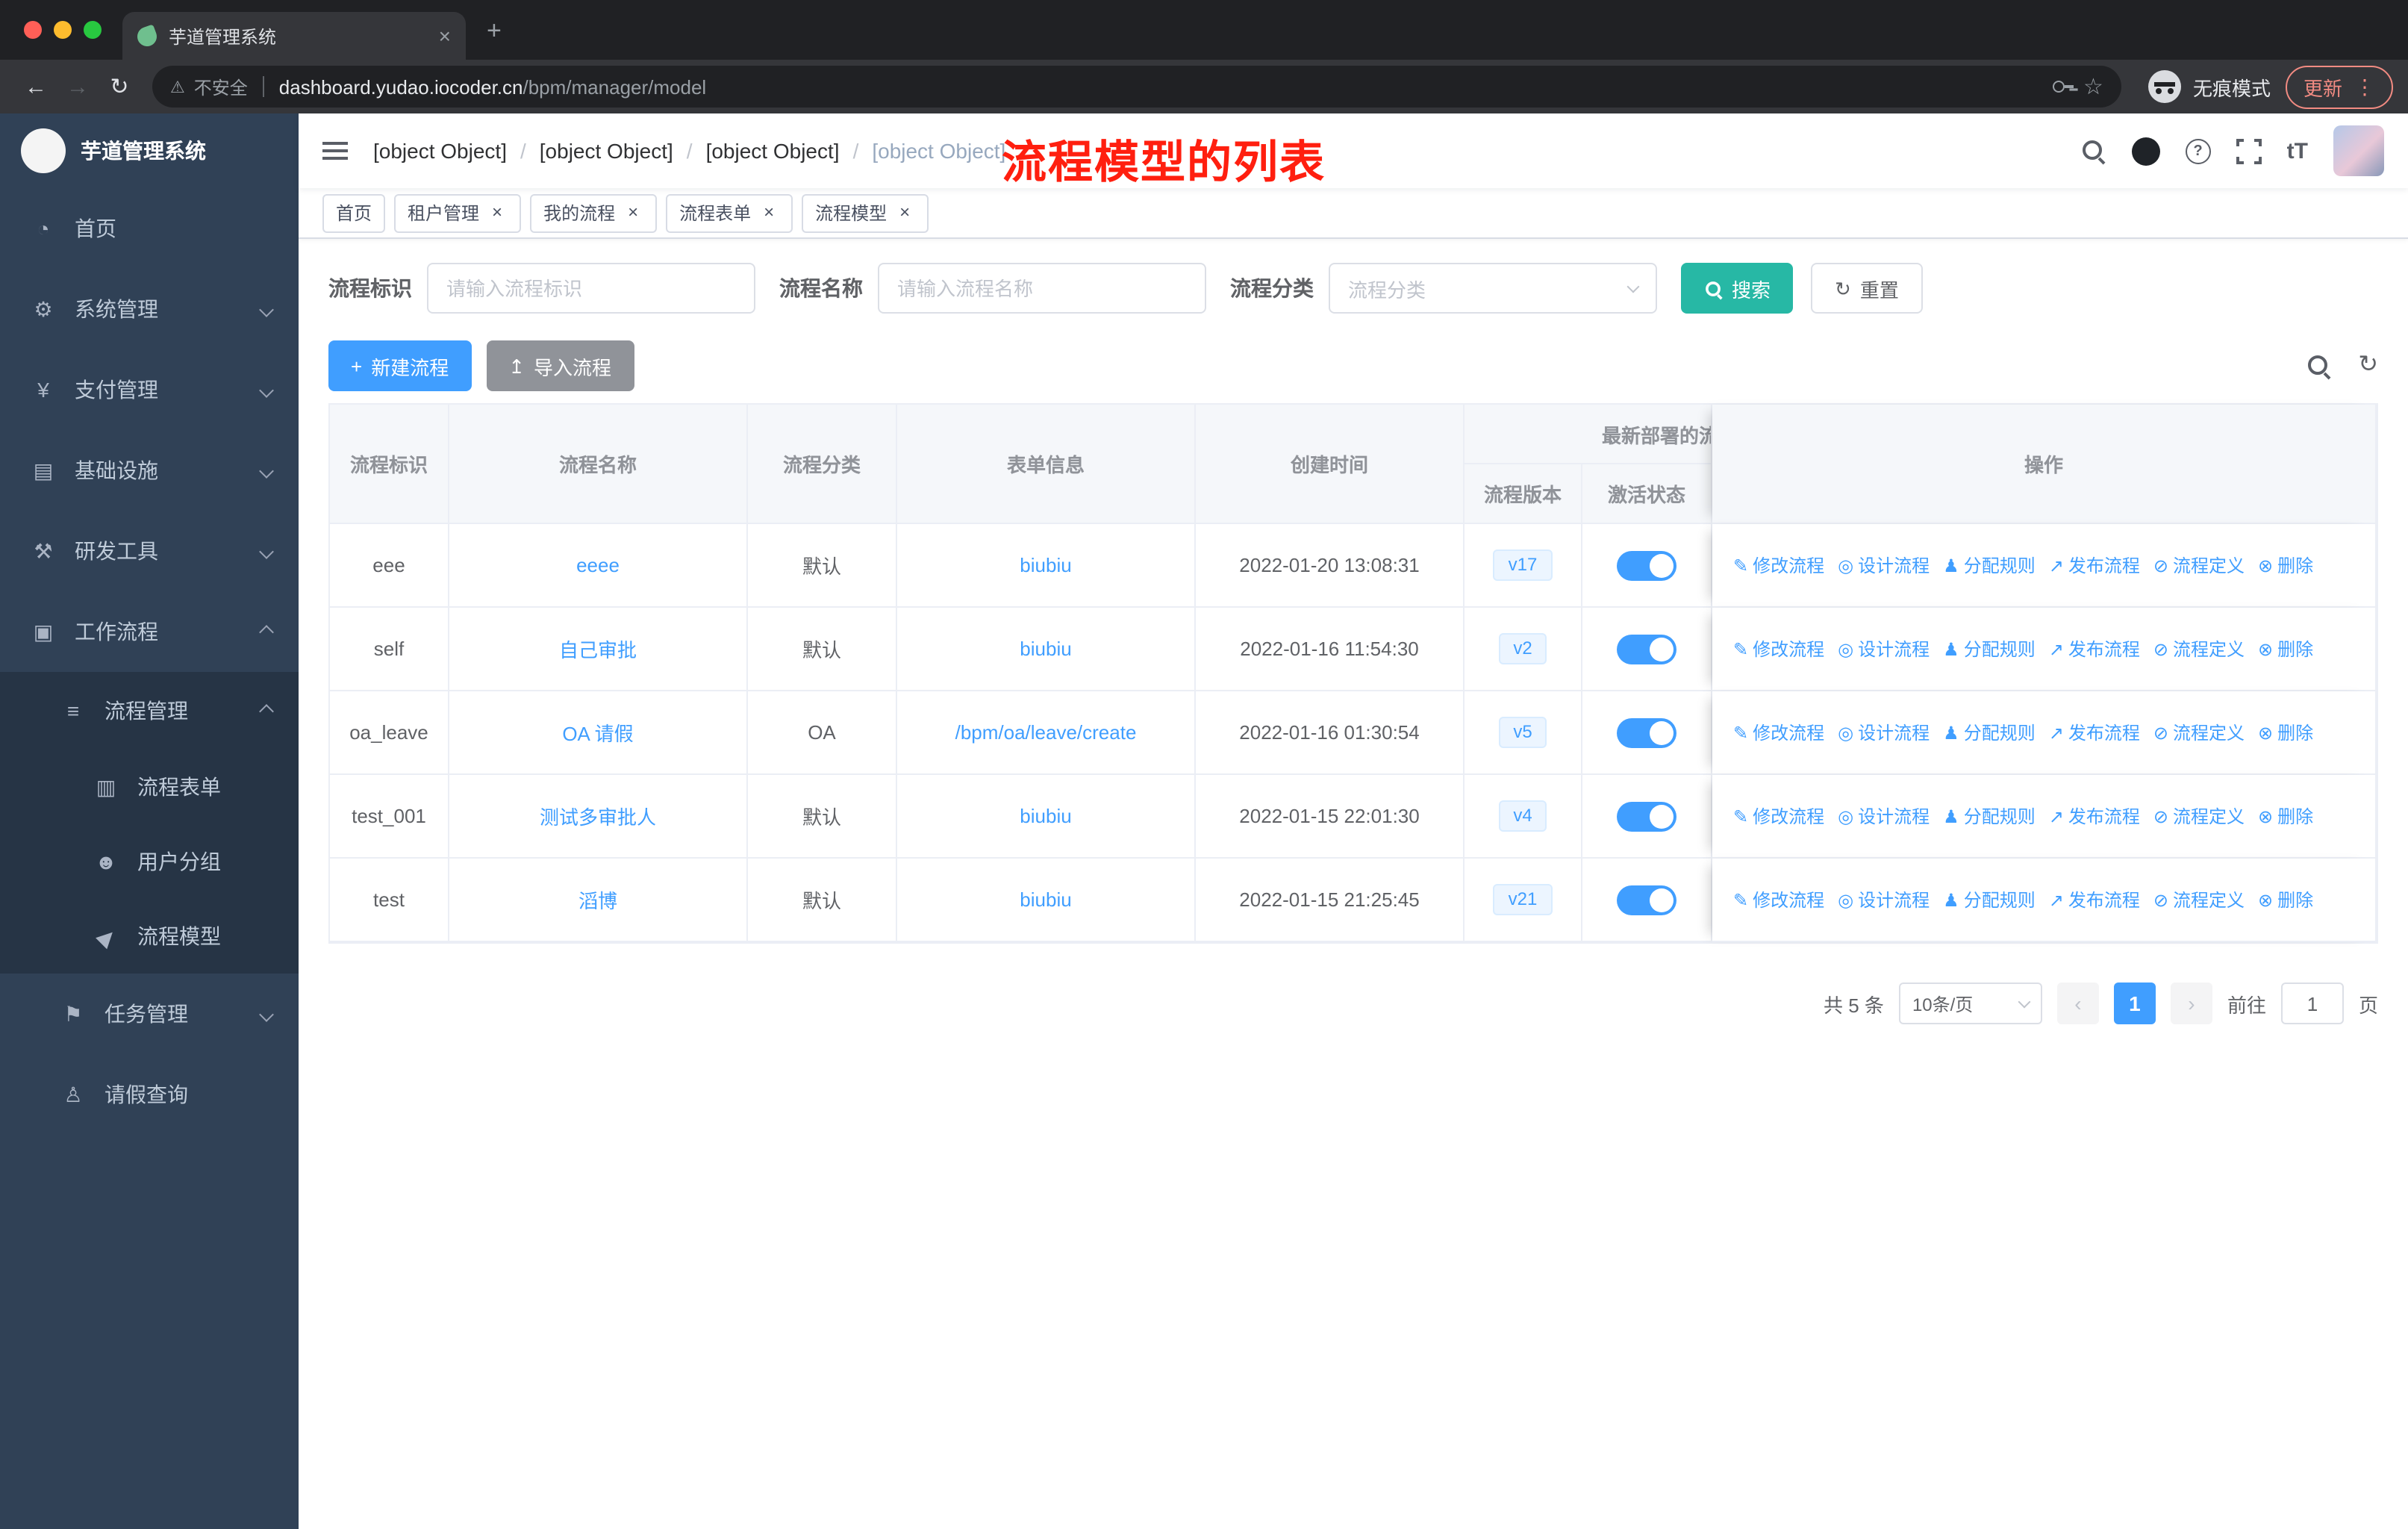 The width and height of the screenshot is (2408, 1529). I want to click on sidebar-item: ⚑ 任务管理, so click(149, 1014).